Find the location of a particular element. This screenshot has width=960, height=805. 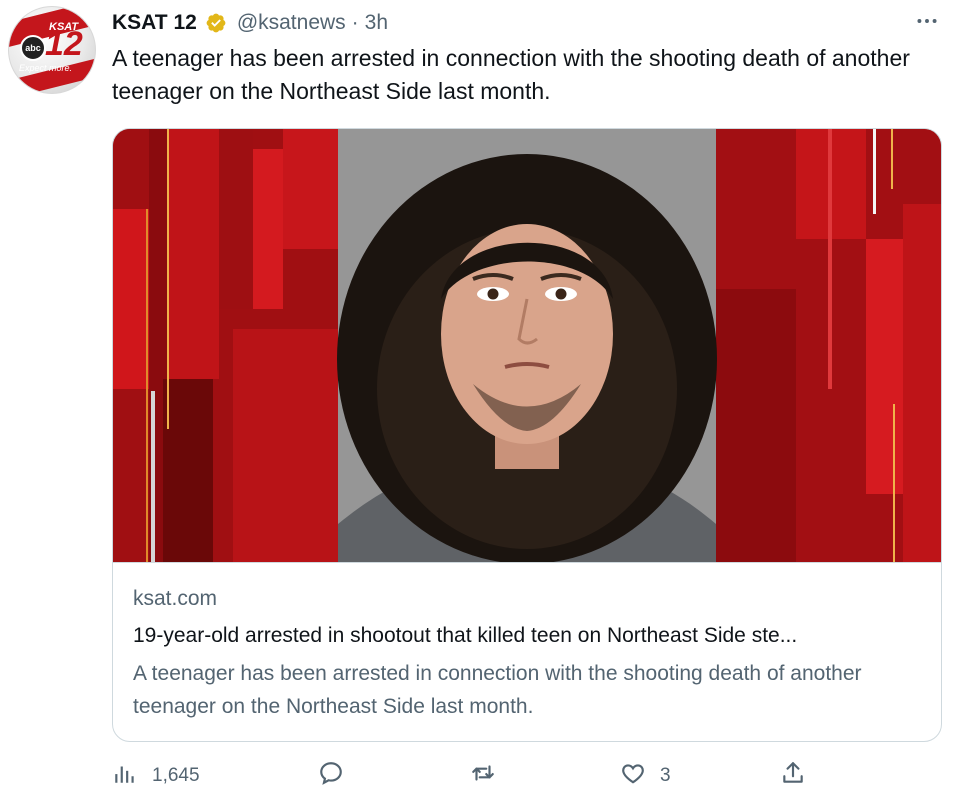

share-button is located at coordinates (793, 776).